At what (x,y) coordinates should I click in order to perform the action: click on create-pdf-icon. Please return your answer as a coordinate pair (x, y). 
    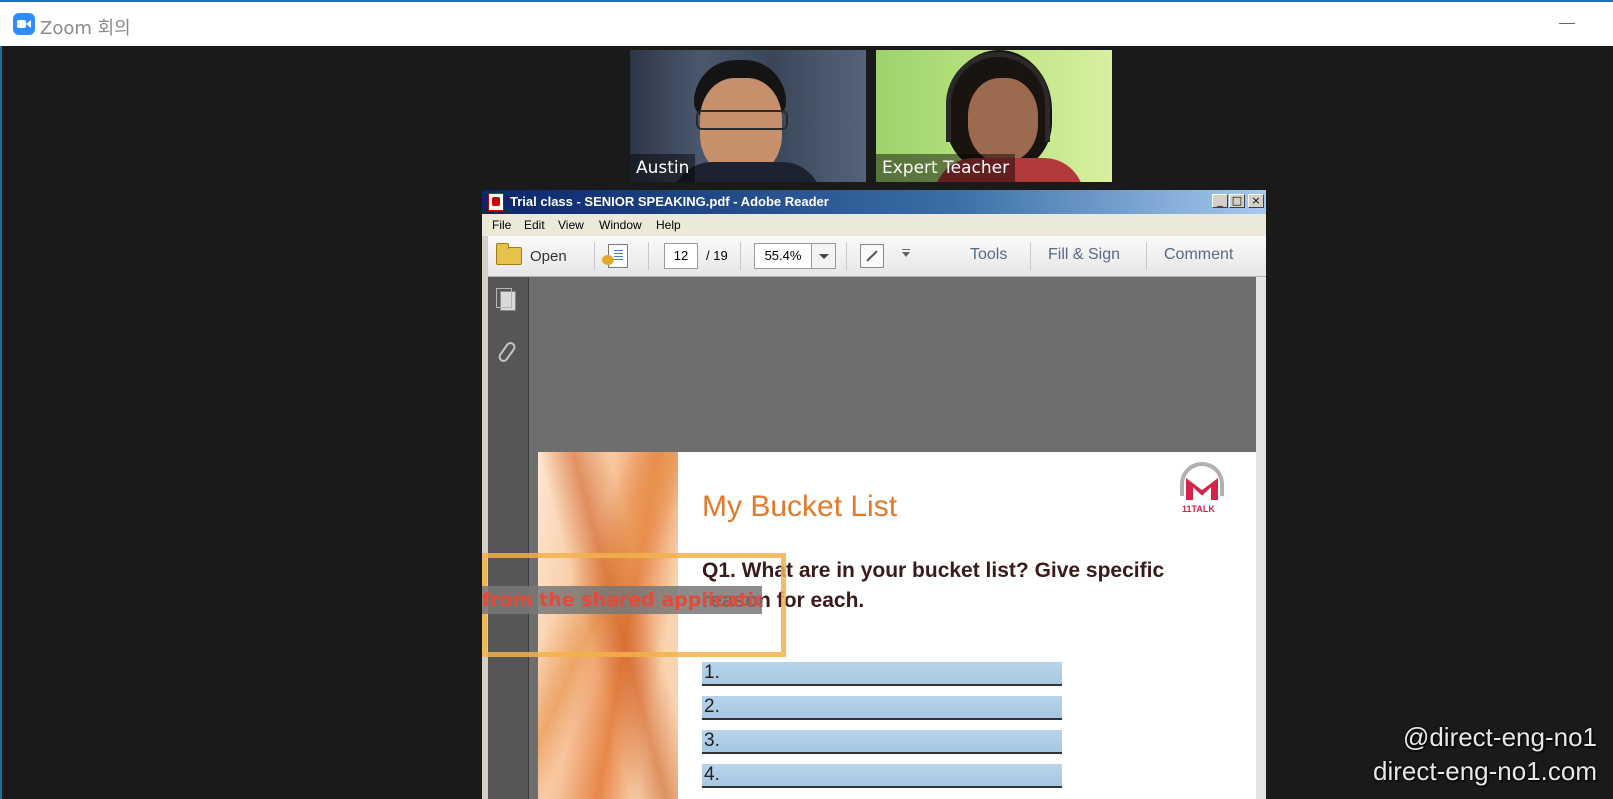
    Looking at the image, I should click on (615, 256).